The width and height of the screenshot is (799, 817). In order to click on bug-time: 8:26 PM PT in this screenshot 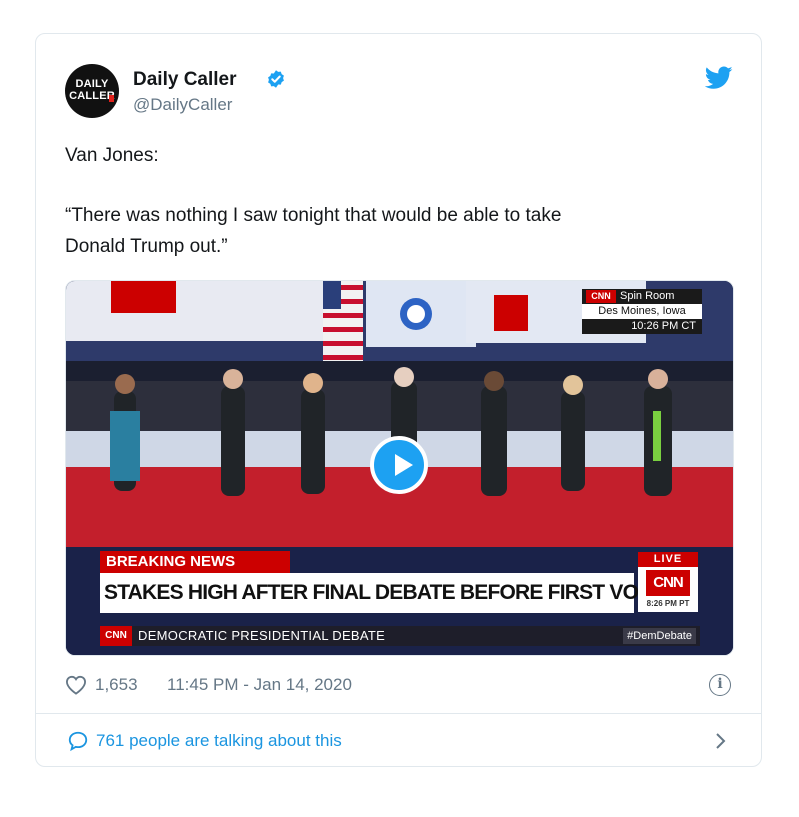, I will do `click(668, 603)`.